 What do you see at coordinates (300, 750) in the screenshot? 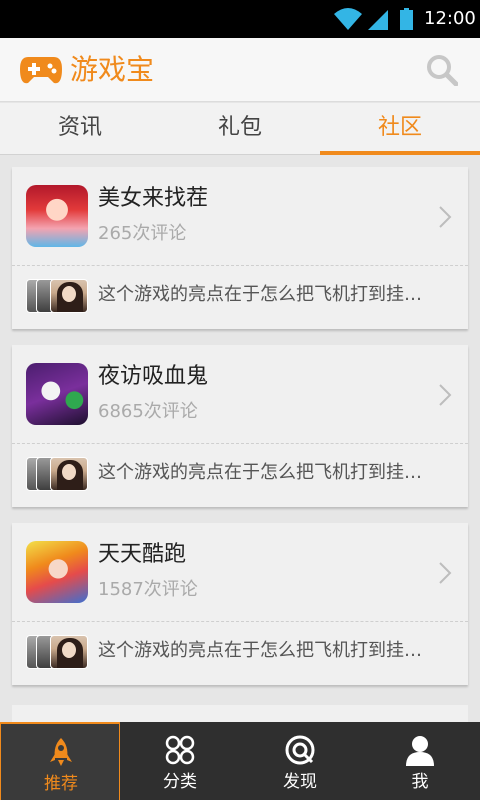
I see `discover-icon` at bounding box center [300, 750].